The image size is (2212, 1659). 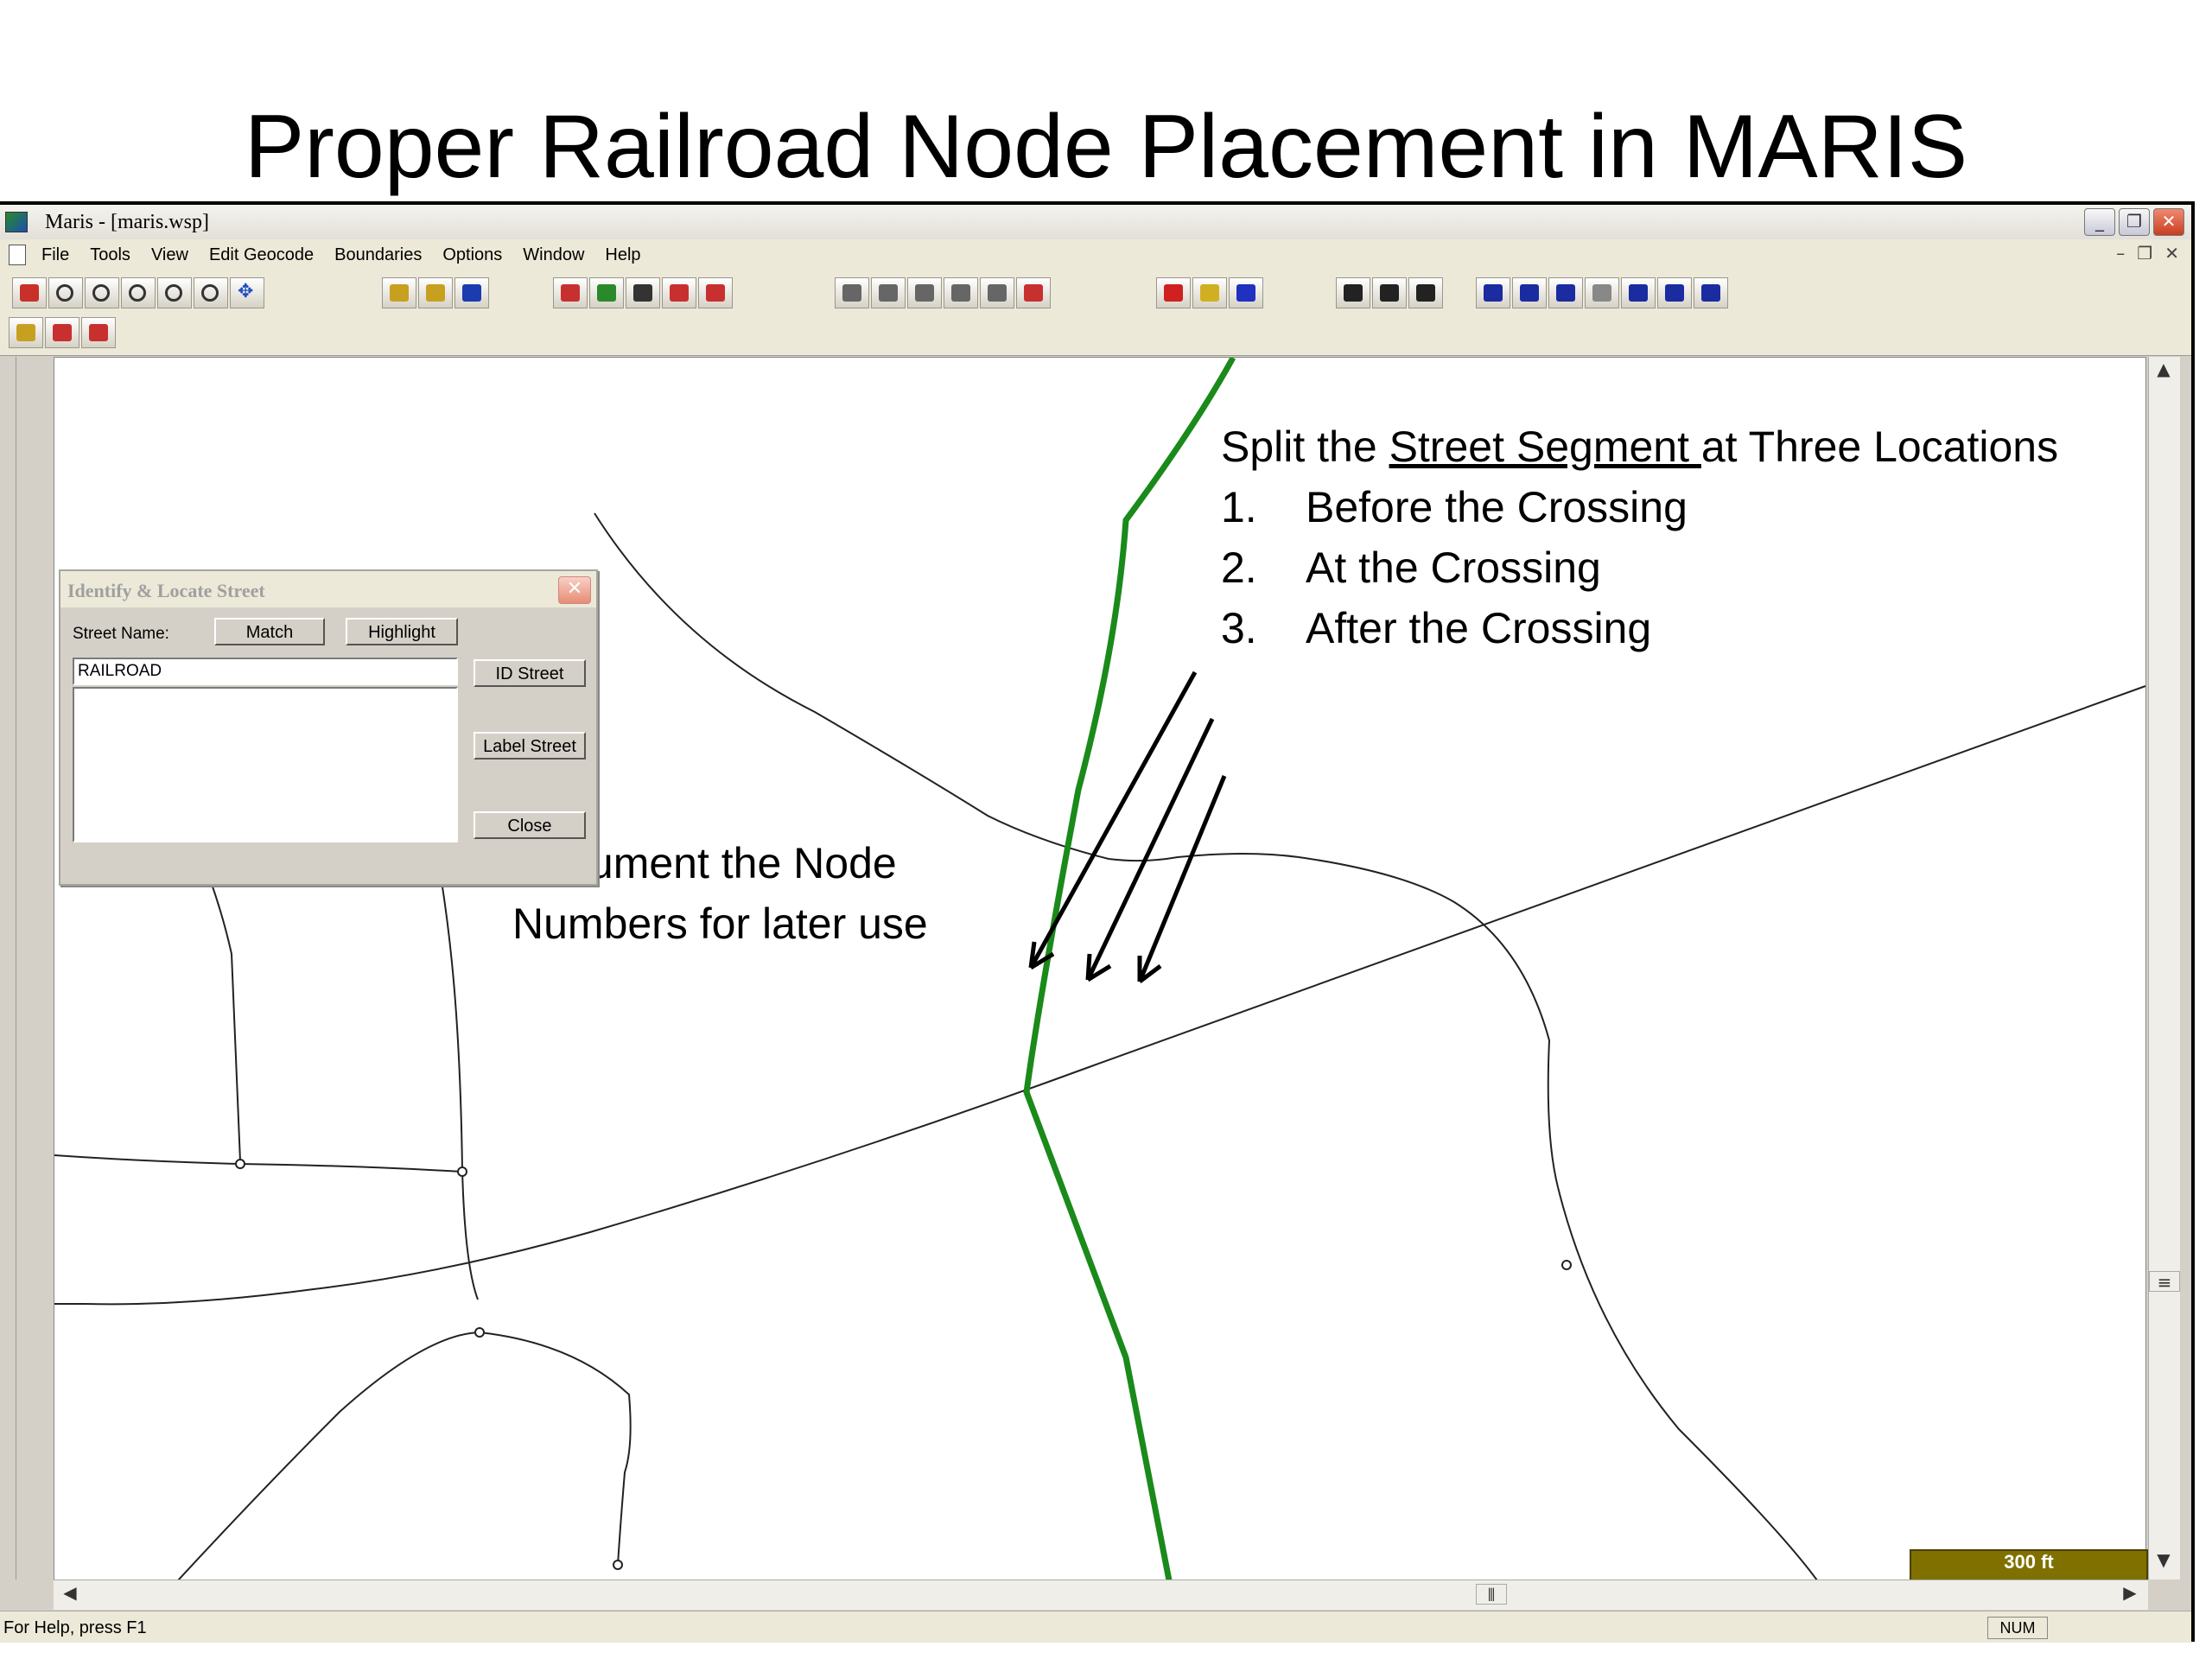 I want to click on street-tool-5-icon, so click(x=715, y=292).